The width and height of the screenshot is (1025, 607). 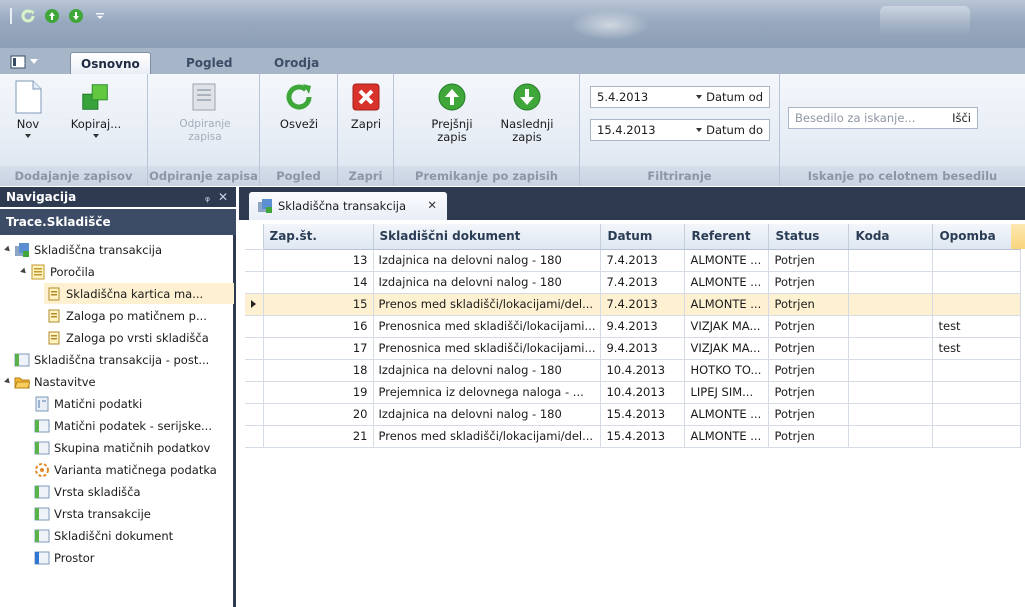 I want to click on date-from-dropdown-icon, so click(x=699, y=97).